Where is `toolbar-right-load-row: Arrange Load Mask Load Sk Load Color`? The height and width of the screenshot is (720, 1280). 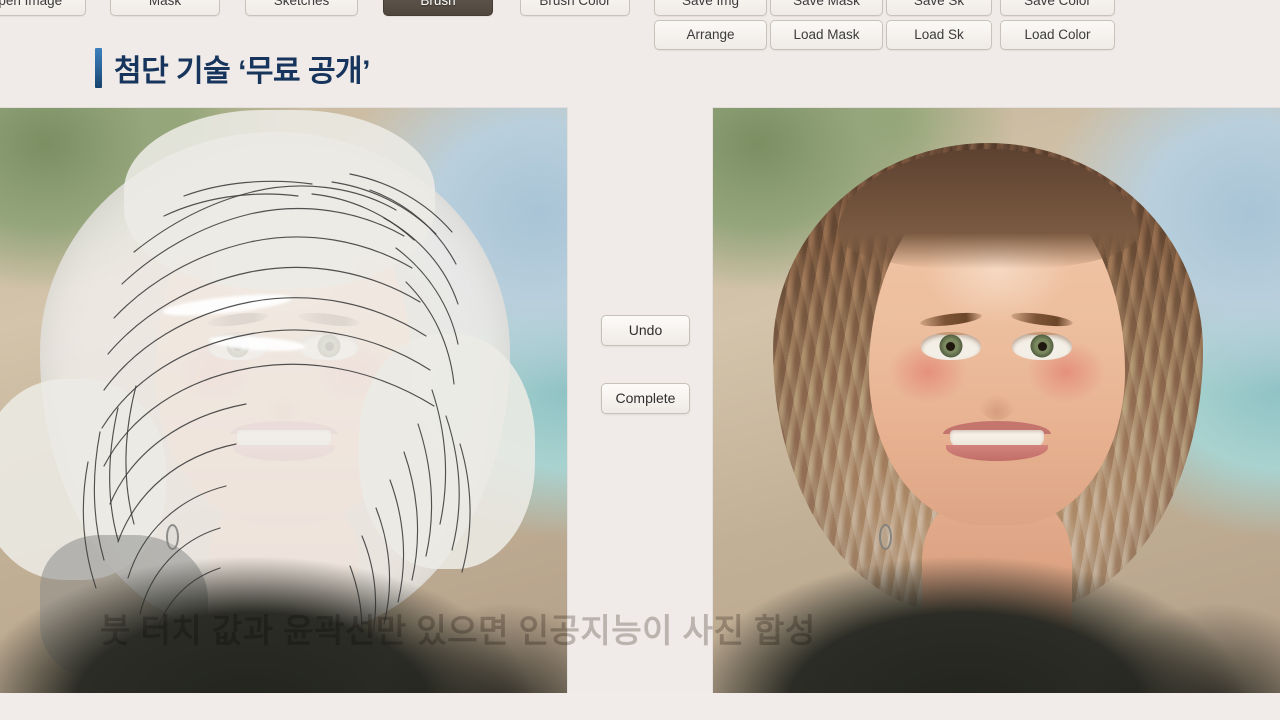 toolbar-right-load-row: Arrange Load Mask Load Sk Load Color is located at coordinates (888, 37).